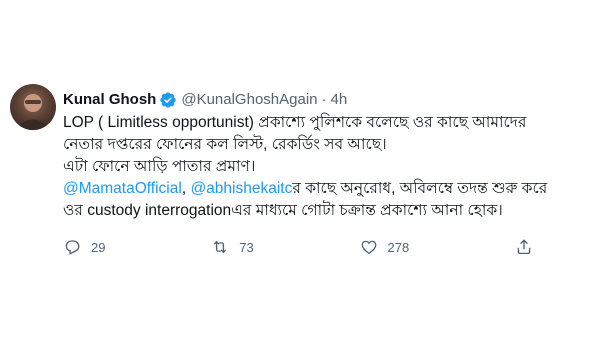  Describe the element at coordinates (246, 247) in the screenshot. I see `retweet-count: 73` at that location.